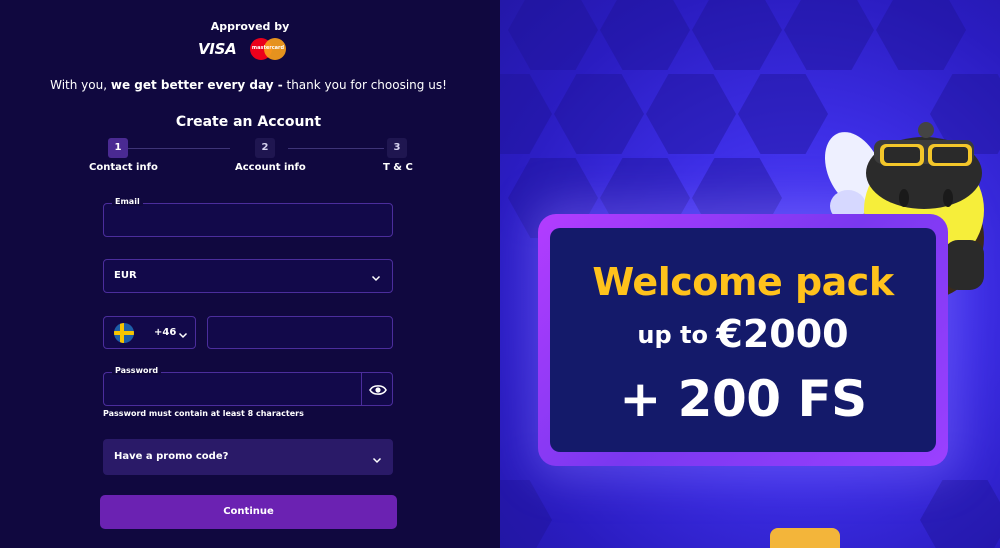 The image size is (1000, 548). I want to click on free-spins: + 200 FS, so click(743, 399).